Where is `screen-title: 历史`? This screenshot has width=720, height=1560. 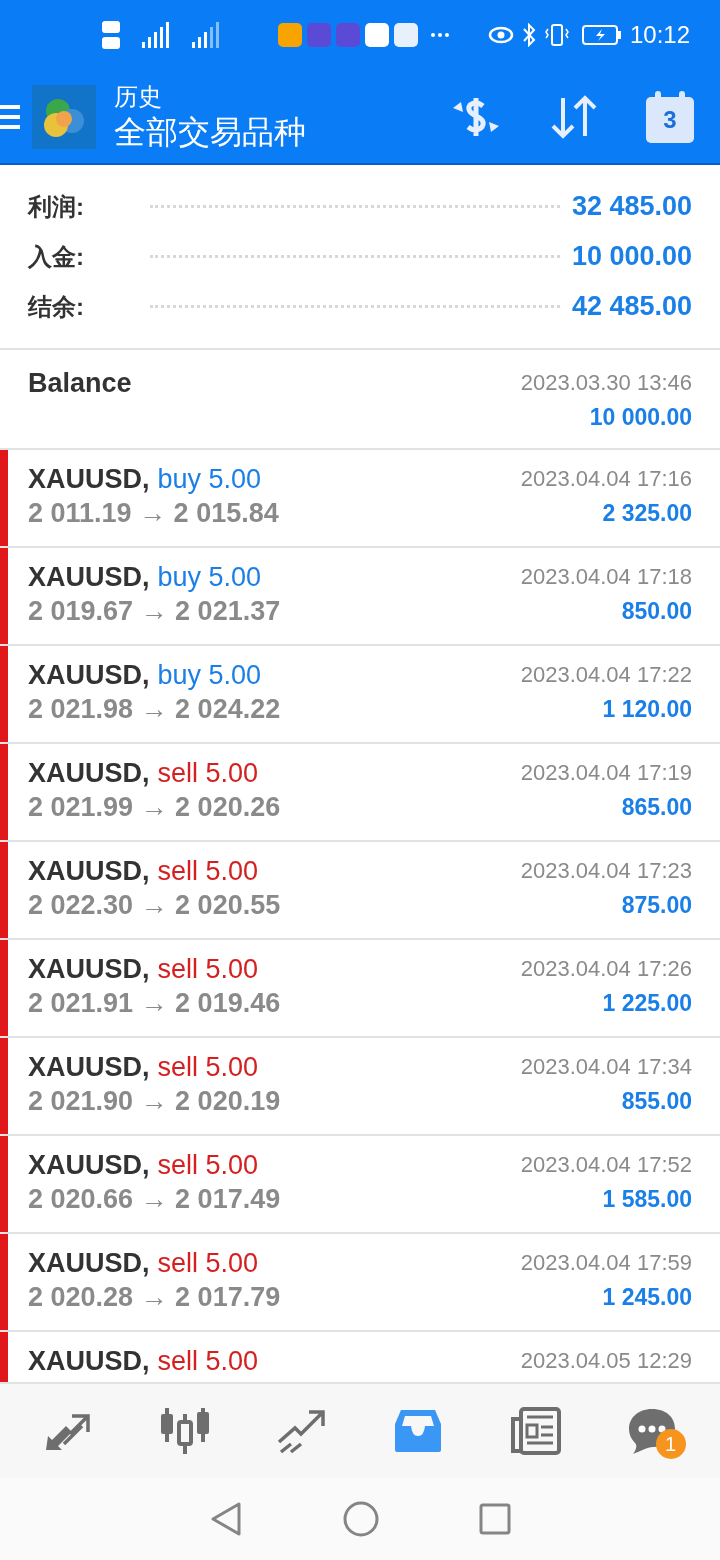
screen-title: 历史 is located at coordinates (138, 96).